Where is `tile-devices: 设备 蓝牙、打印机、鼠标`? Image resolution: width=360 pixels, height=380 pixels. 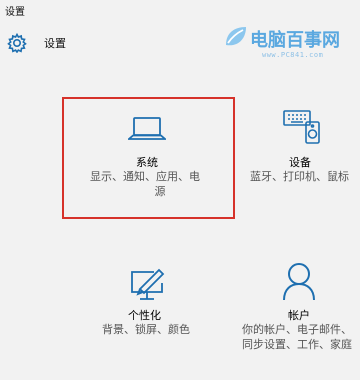
tile-devices: 设备 蓝牙、打印机、鼠标 is located at coordinates (304, 158).